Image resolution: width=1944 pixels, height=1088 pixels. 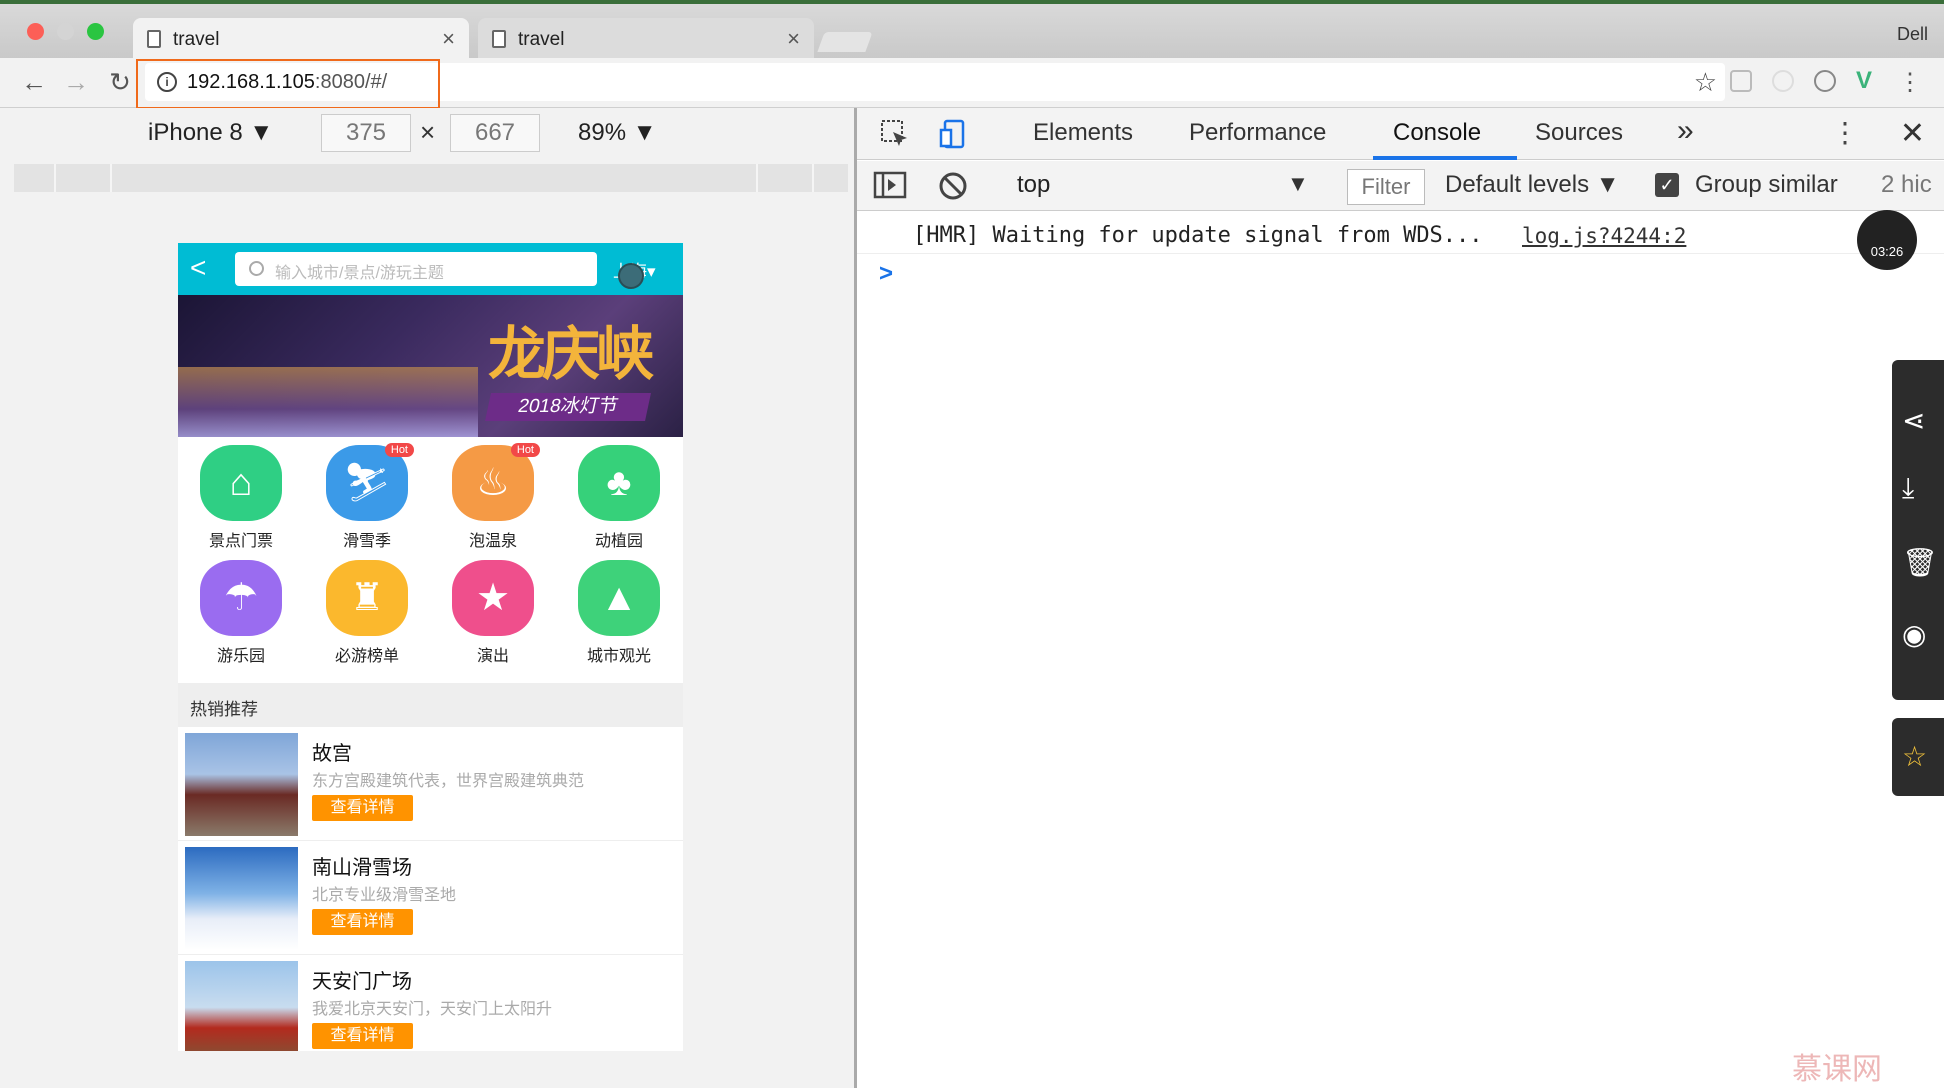 What do you see at coordinates (35, 31) in the screenshot?
I see `close-window-button` at bounding box center [35, 31].